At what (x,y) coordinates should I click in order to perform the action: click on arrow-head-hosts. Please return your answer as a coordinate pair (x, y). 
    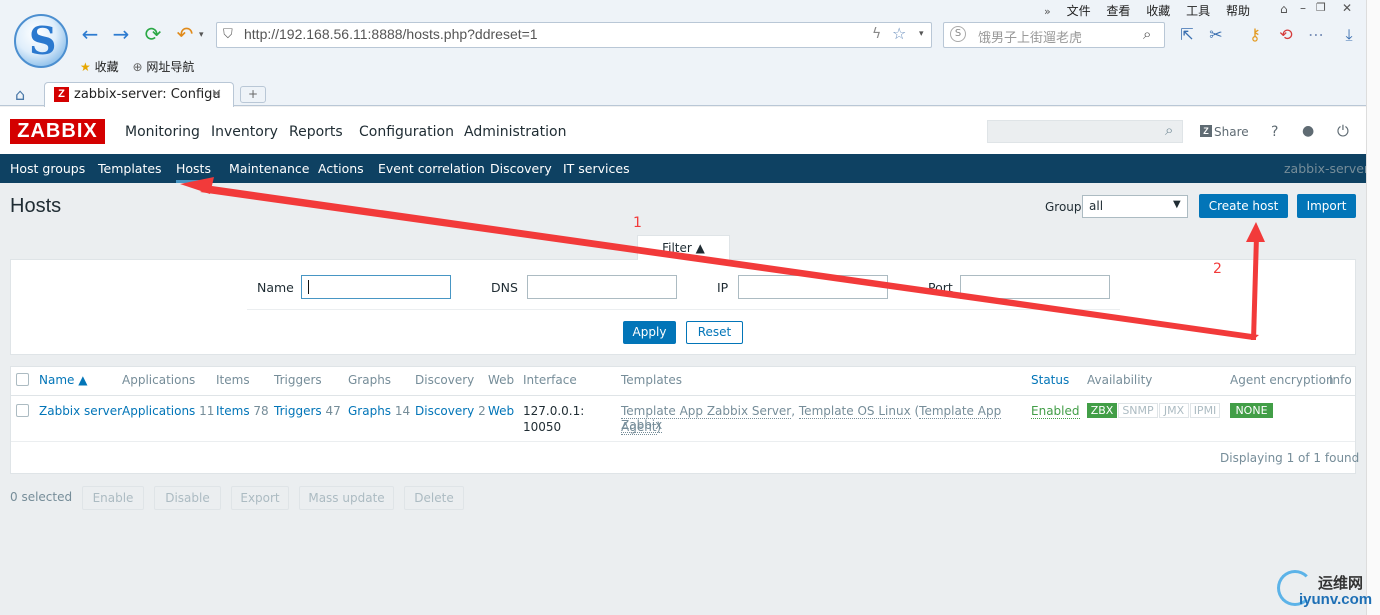
    Looking at the image, I should click on (197, 185).